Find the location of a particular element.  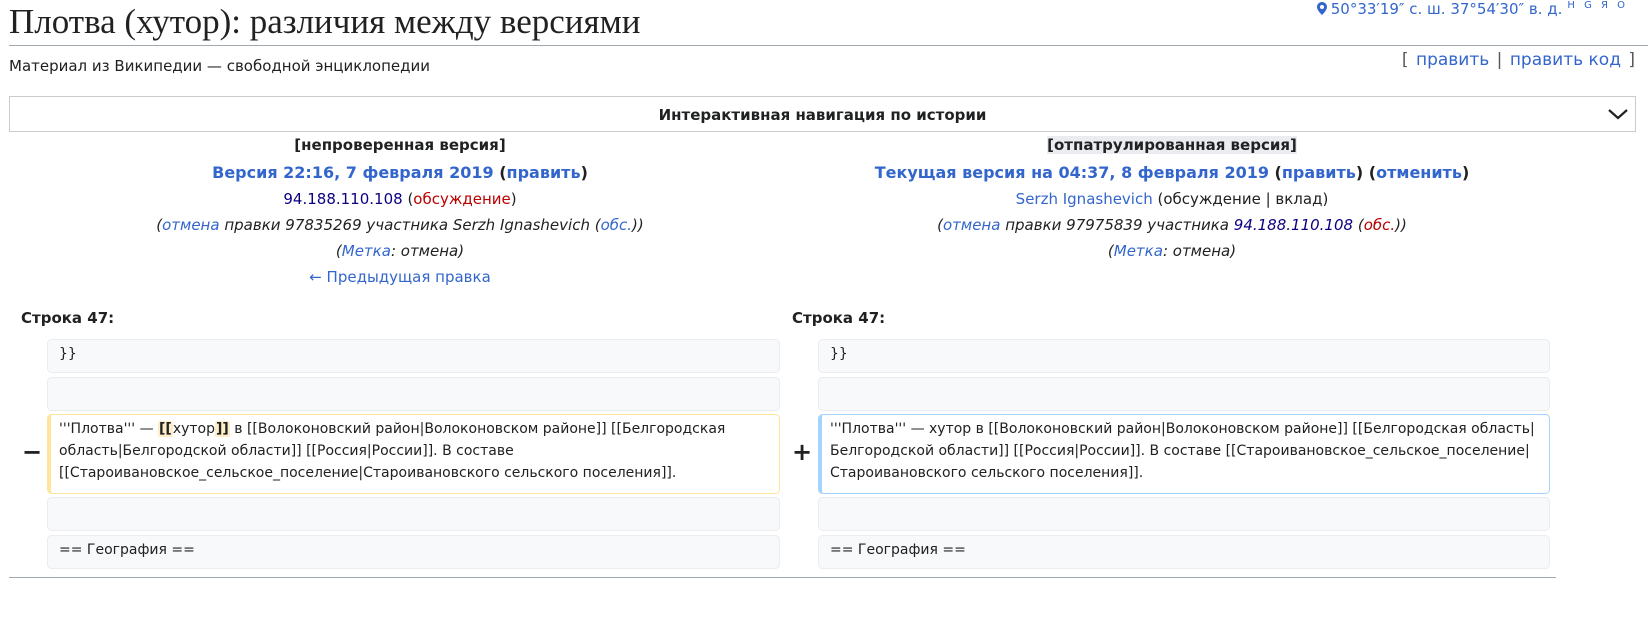

content-divider is located at coordinates (782, 577).